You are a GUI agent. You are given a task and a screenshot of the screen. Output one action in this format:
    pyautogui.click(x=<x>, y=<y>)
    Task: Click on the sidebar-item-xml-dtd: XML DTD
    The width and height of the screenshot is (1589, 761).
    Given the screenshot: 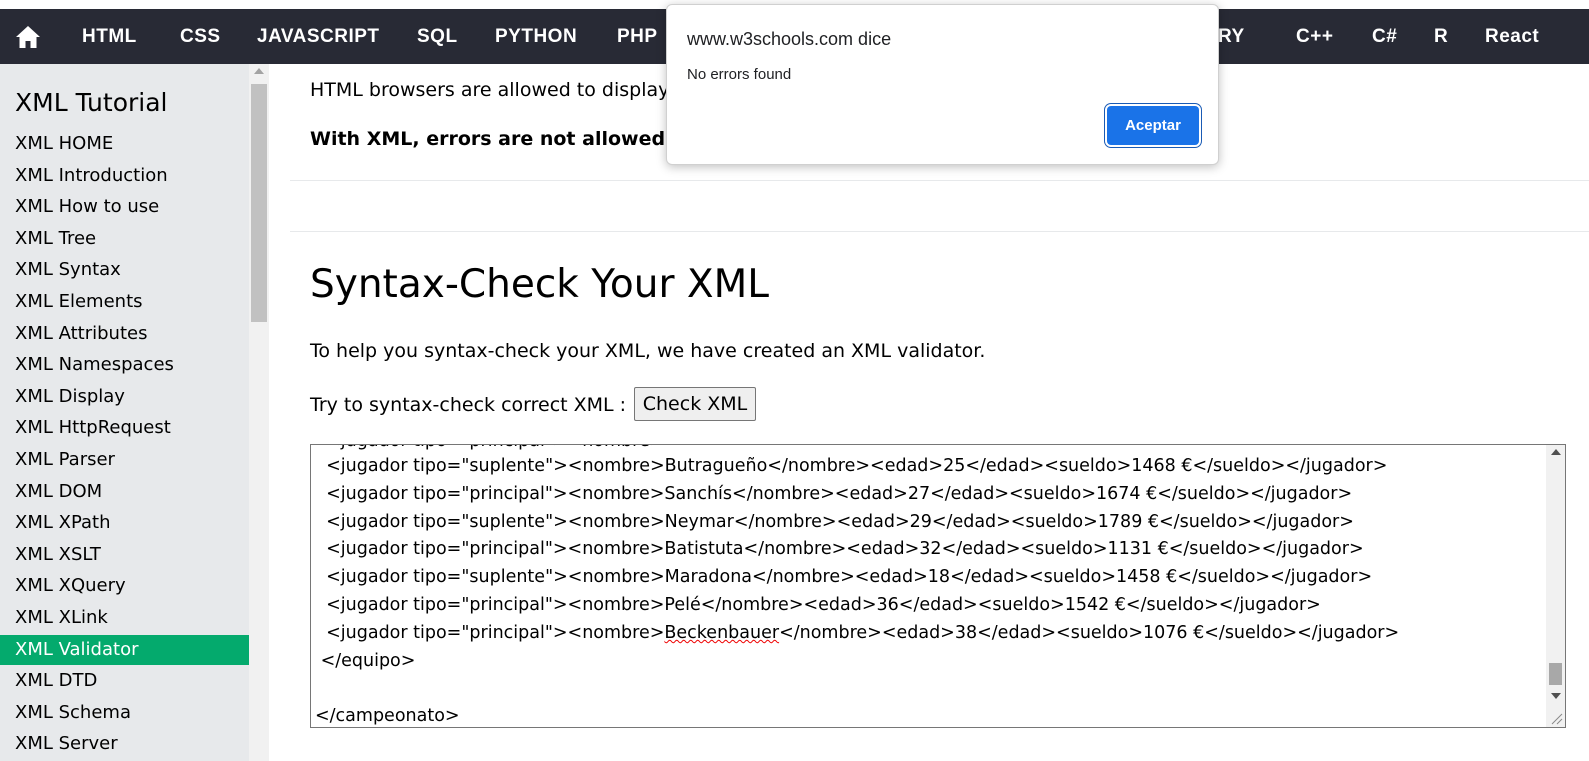 What is the action you would take?
    pyautogui.click(x=124, y=681)
    